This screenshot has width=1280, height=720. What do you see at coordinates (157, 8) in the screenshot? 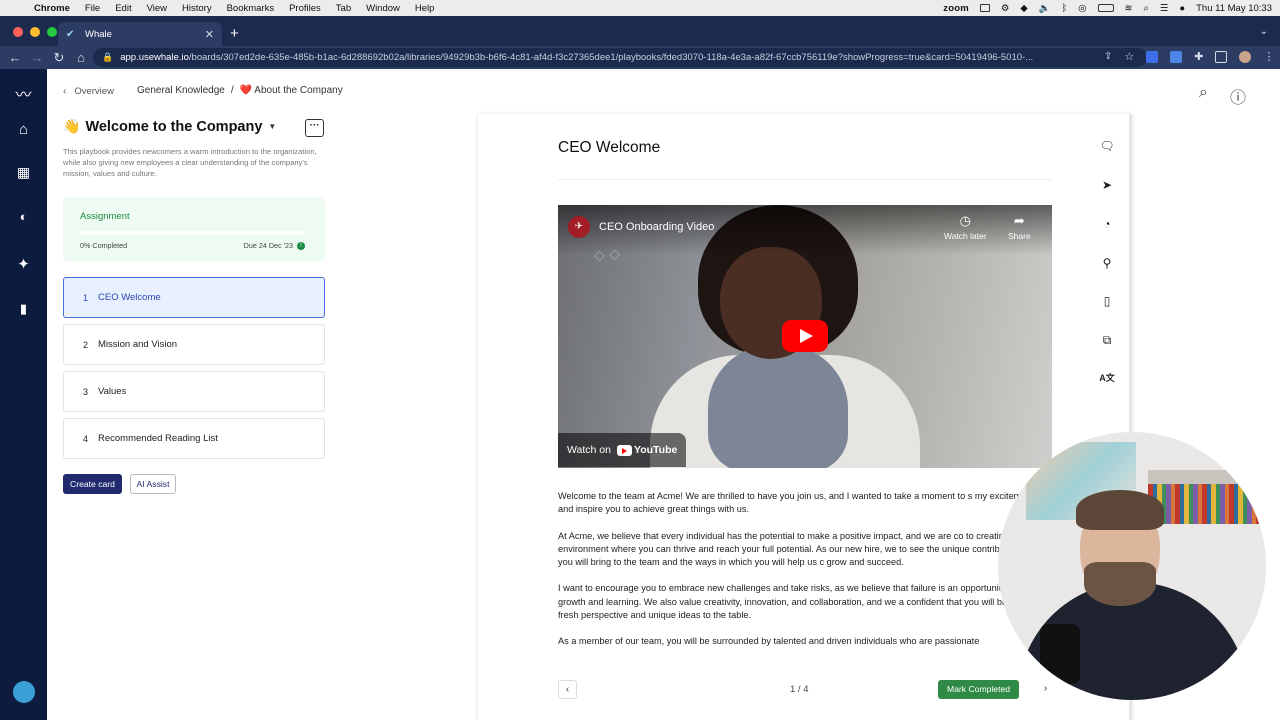
I see `menu-view: View` at bounding box center [157, 8].